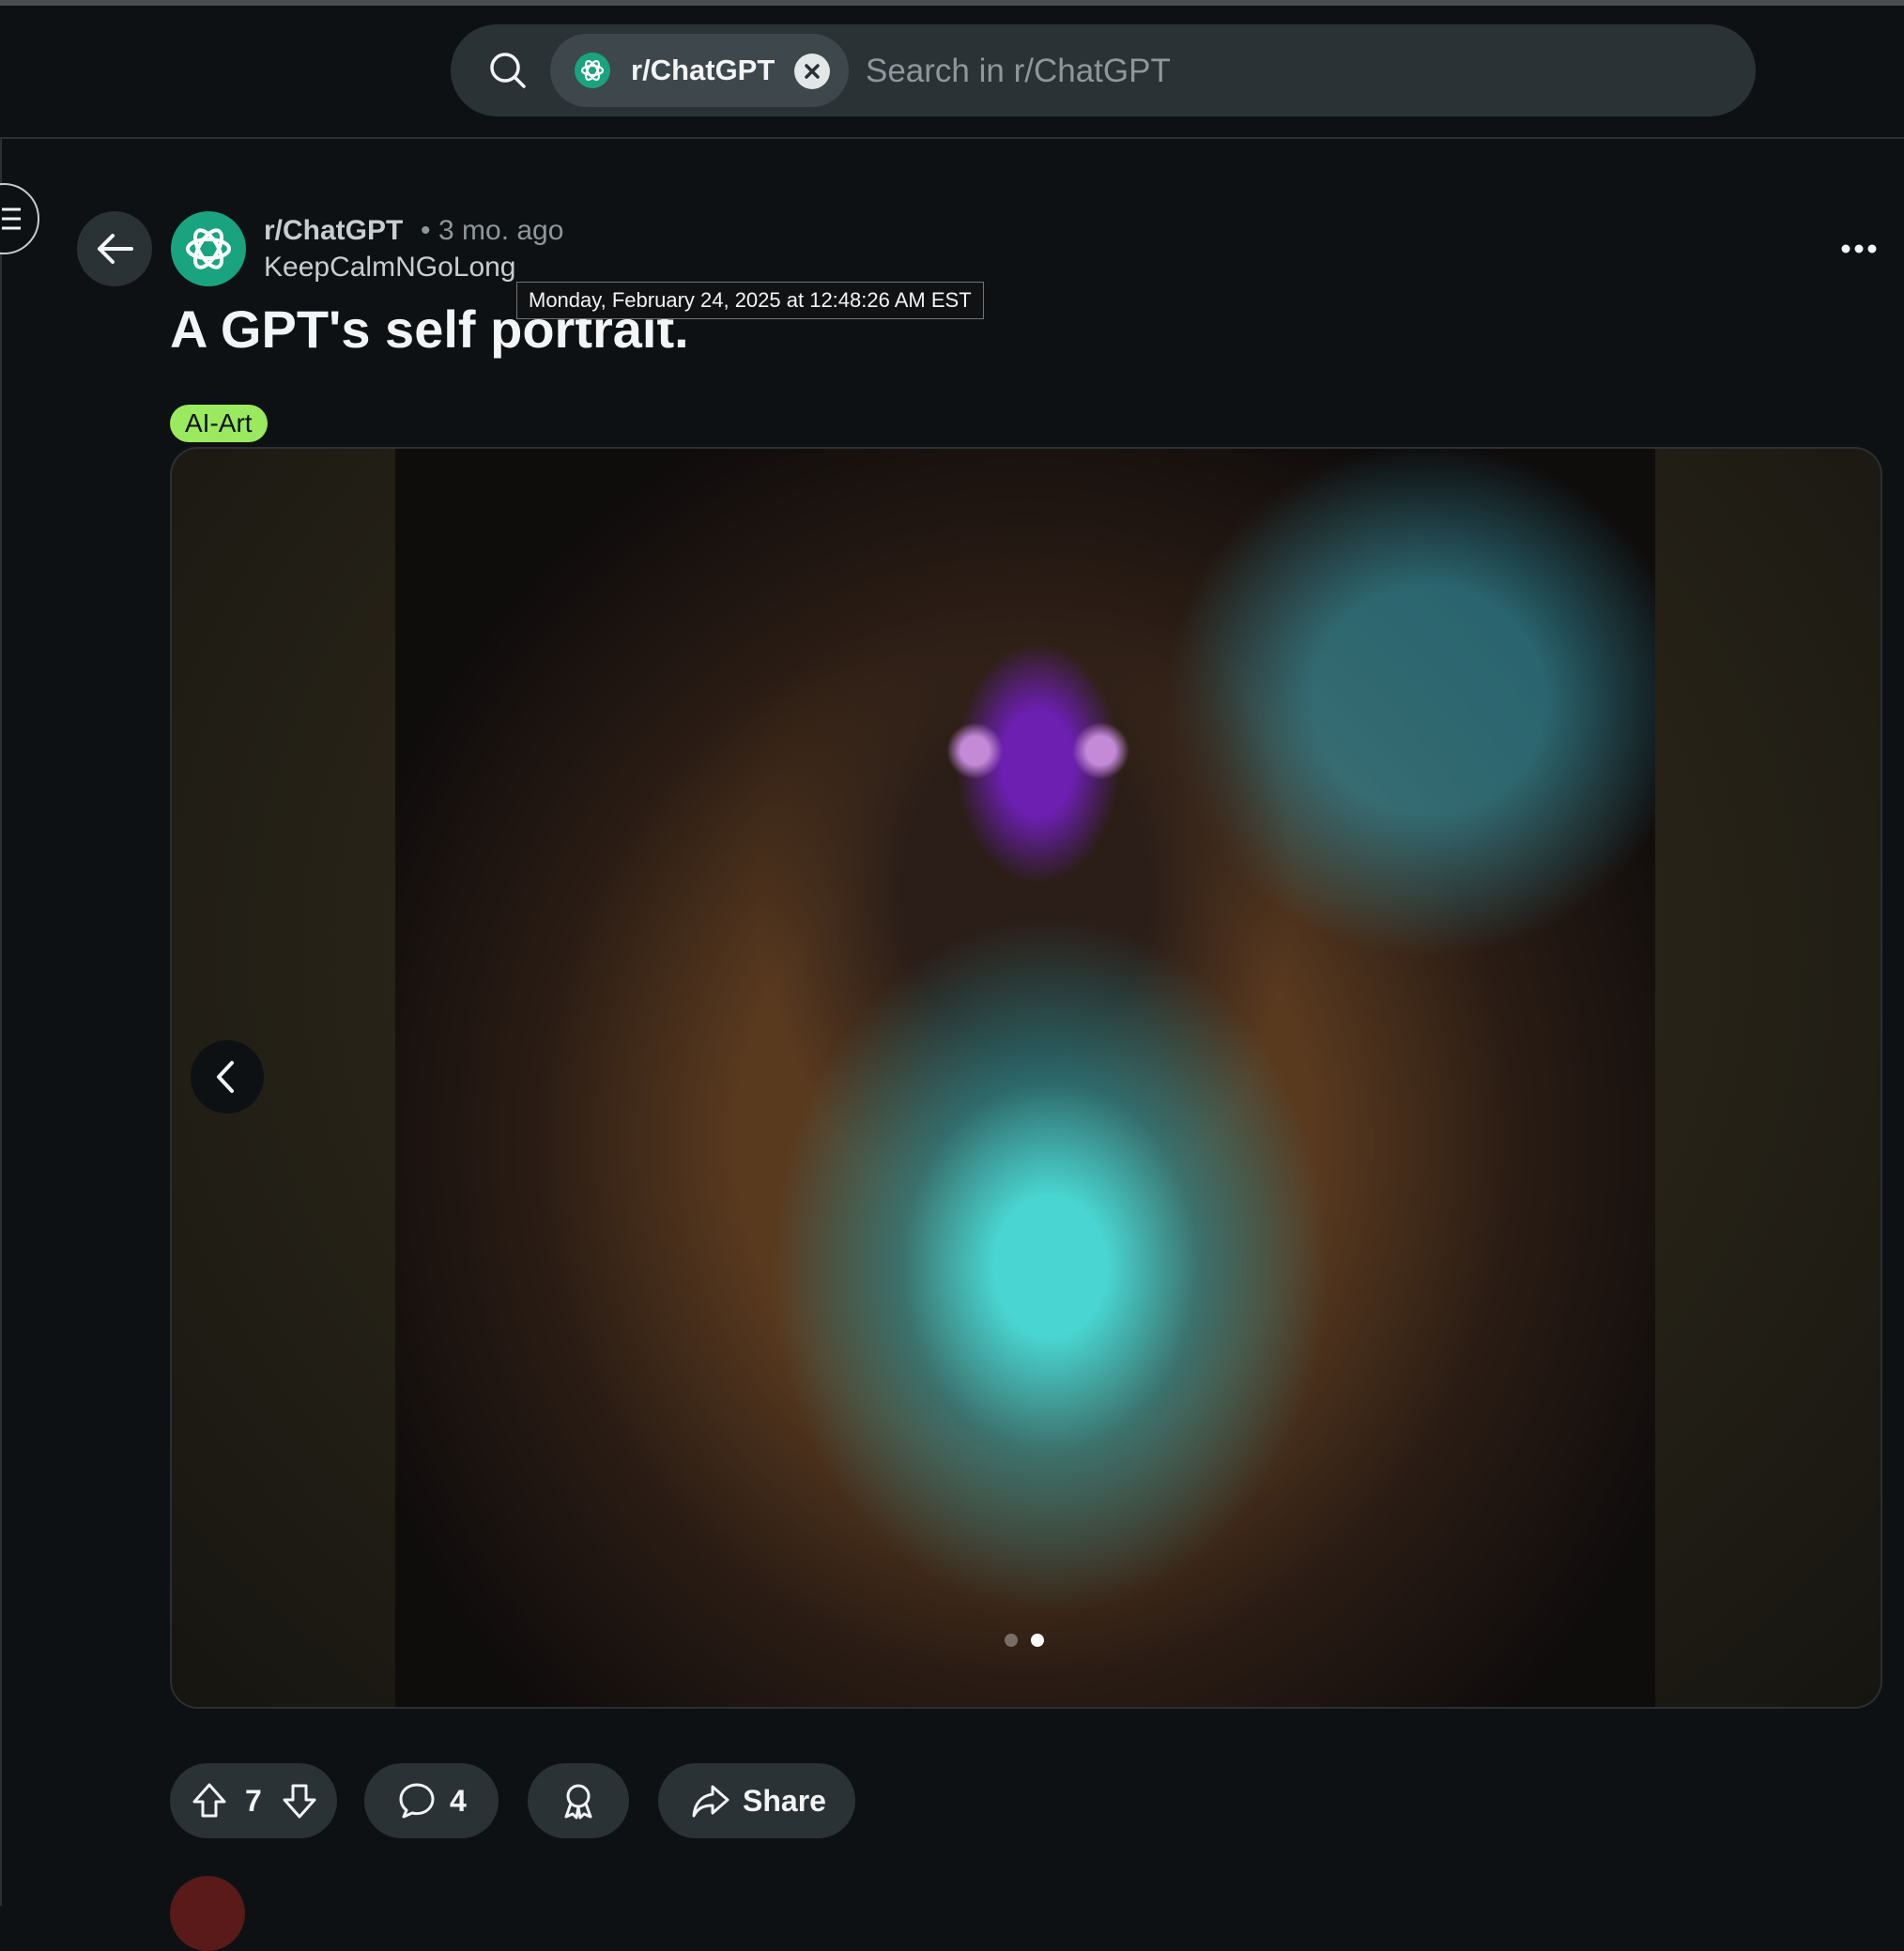  I want to click on subreddit-link: r/ChatGPT, so click(333, 231).